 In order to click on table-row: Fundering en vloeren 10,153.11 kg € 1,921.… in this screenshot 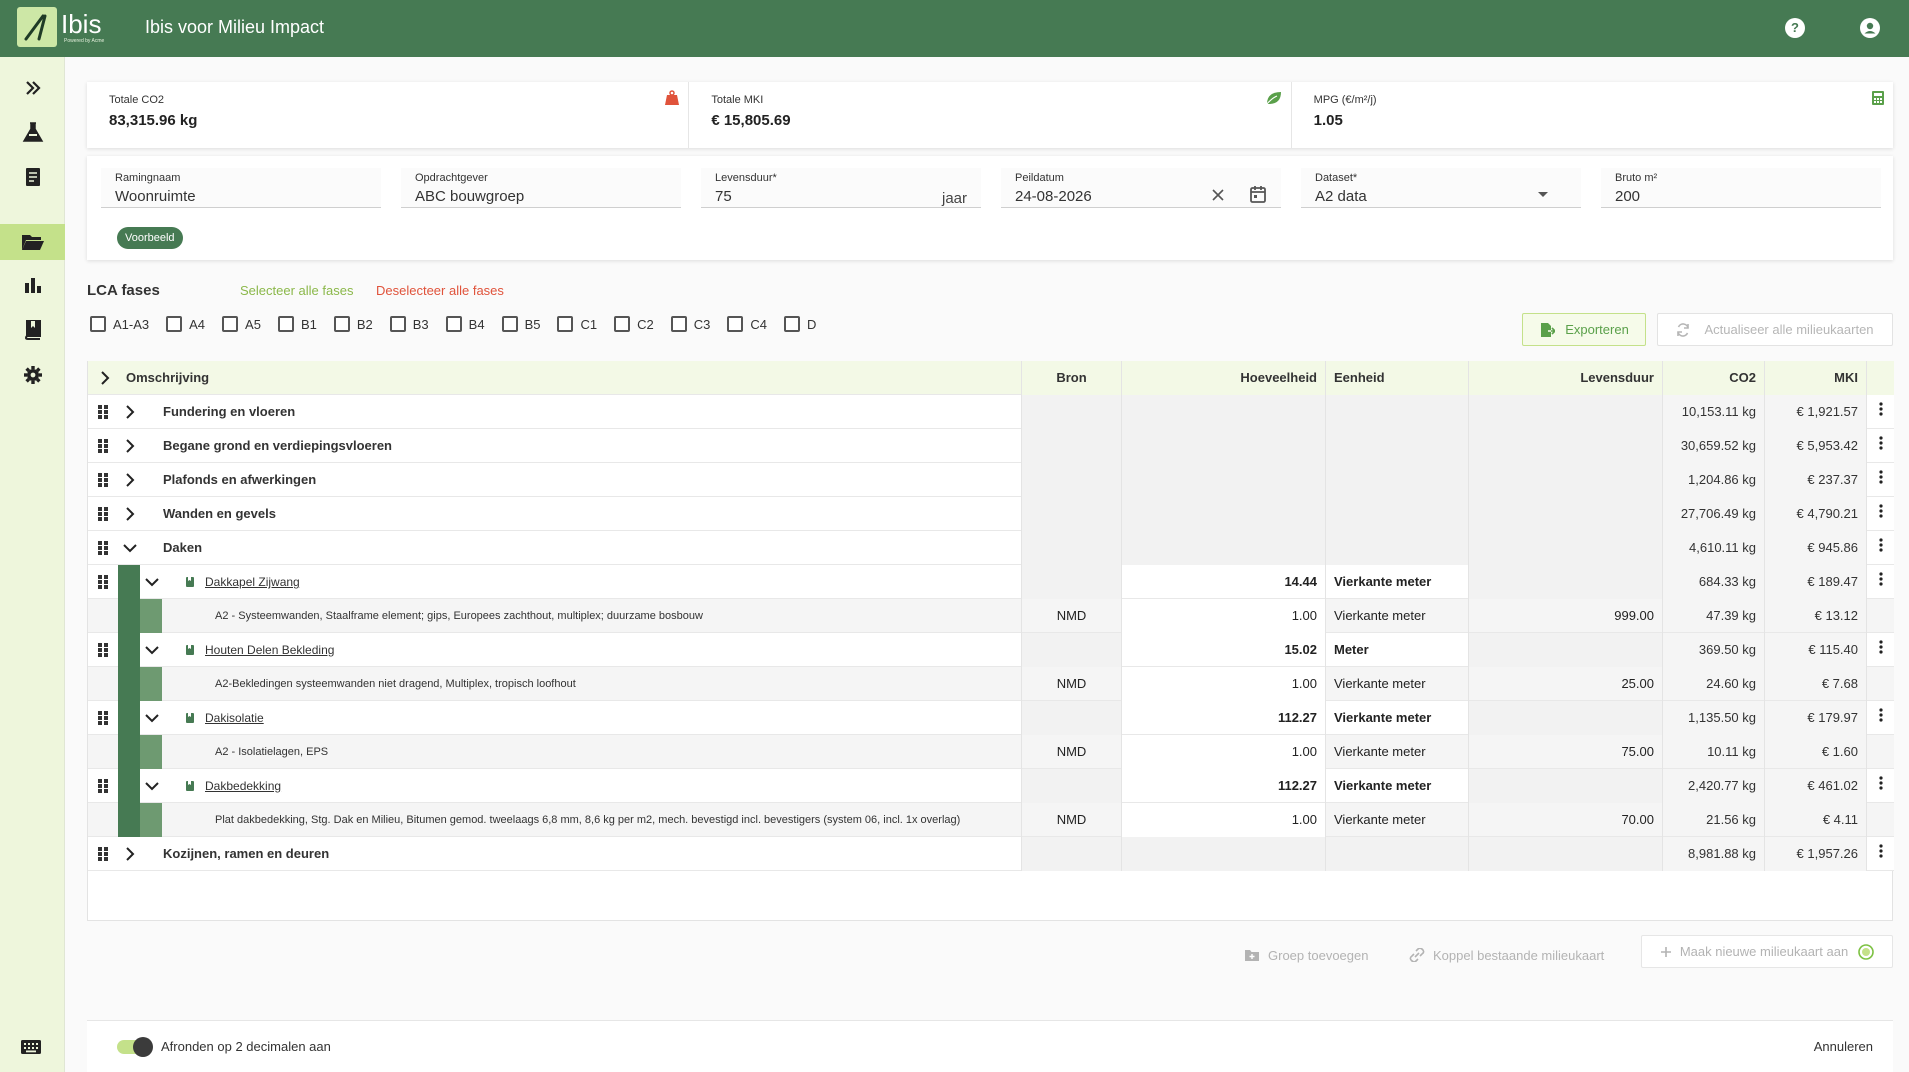, I will do `click(991, 412)`.